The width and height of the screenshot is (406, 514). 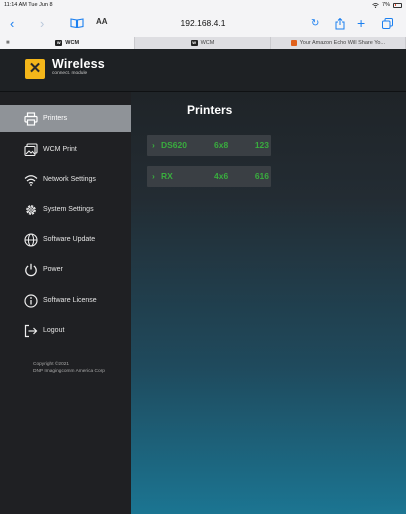 I want to click on battery-percent: 7%, so click(x=386, y=5).